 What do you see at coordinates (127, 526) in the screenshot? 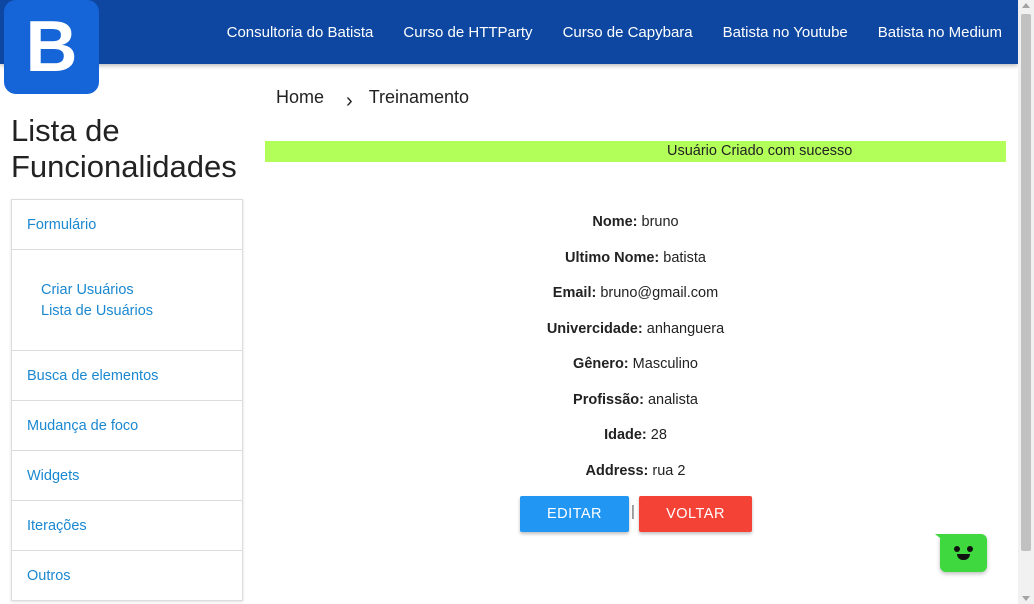
I see `sidebar-item-iteracoes: Iterações` at bounding box center [127, 526].